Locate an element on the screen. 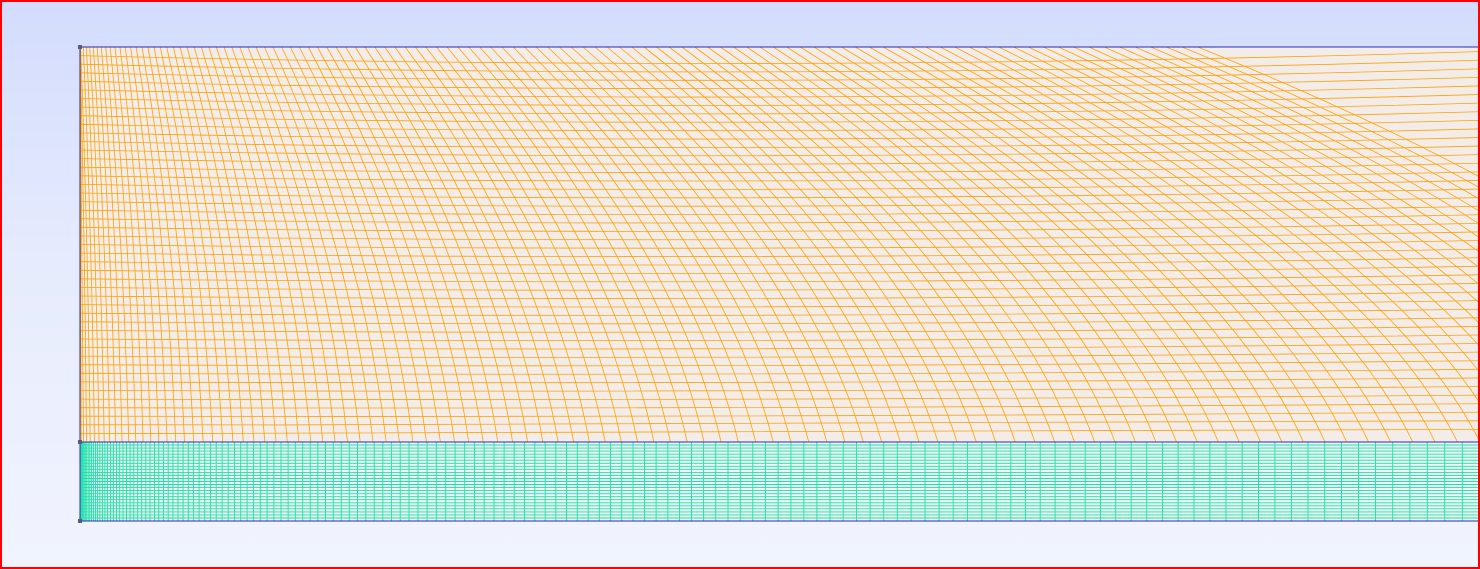 This screenshot has height=569, width=1480. lower-mesh-lines is located at coordinates (778, 481).